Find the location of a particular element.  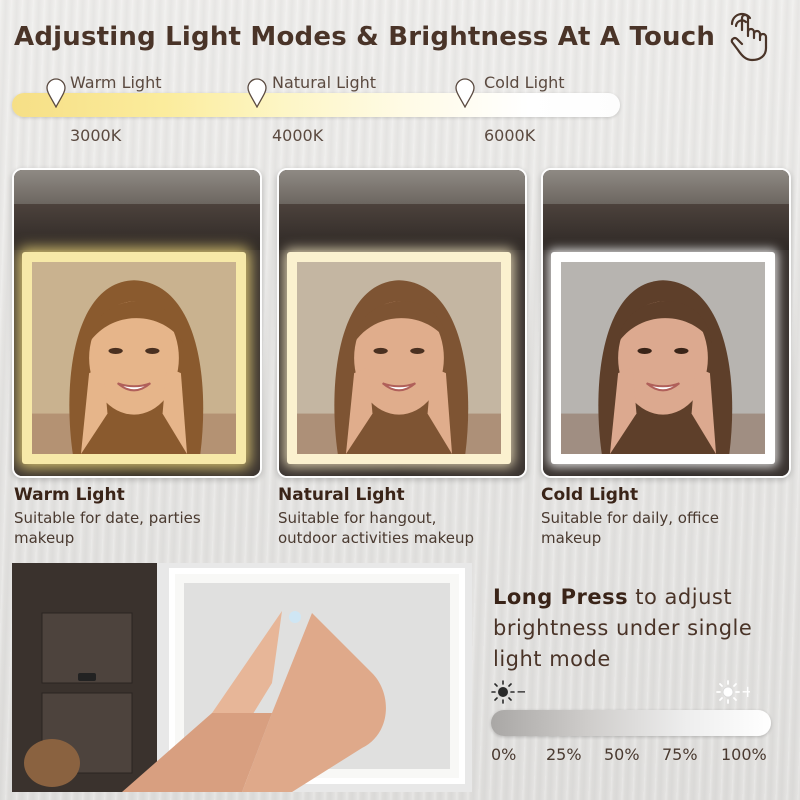

sun-dim-icon: − is located at coordinates (508, 692).